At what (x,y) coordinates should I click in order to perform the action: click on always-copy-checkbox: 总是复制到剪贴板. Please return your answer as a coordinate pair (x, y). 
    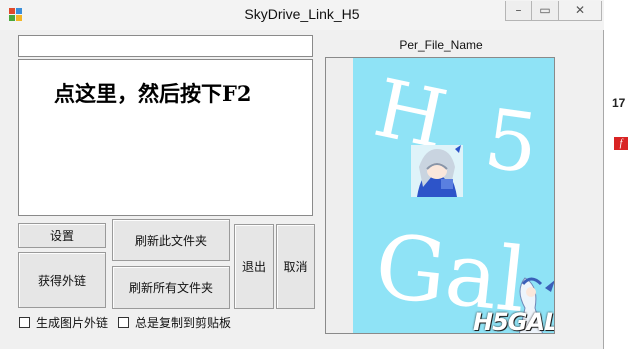
    Looking at the image, I should click on (175, 322).